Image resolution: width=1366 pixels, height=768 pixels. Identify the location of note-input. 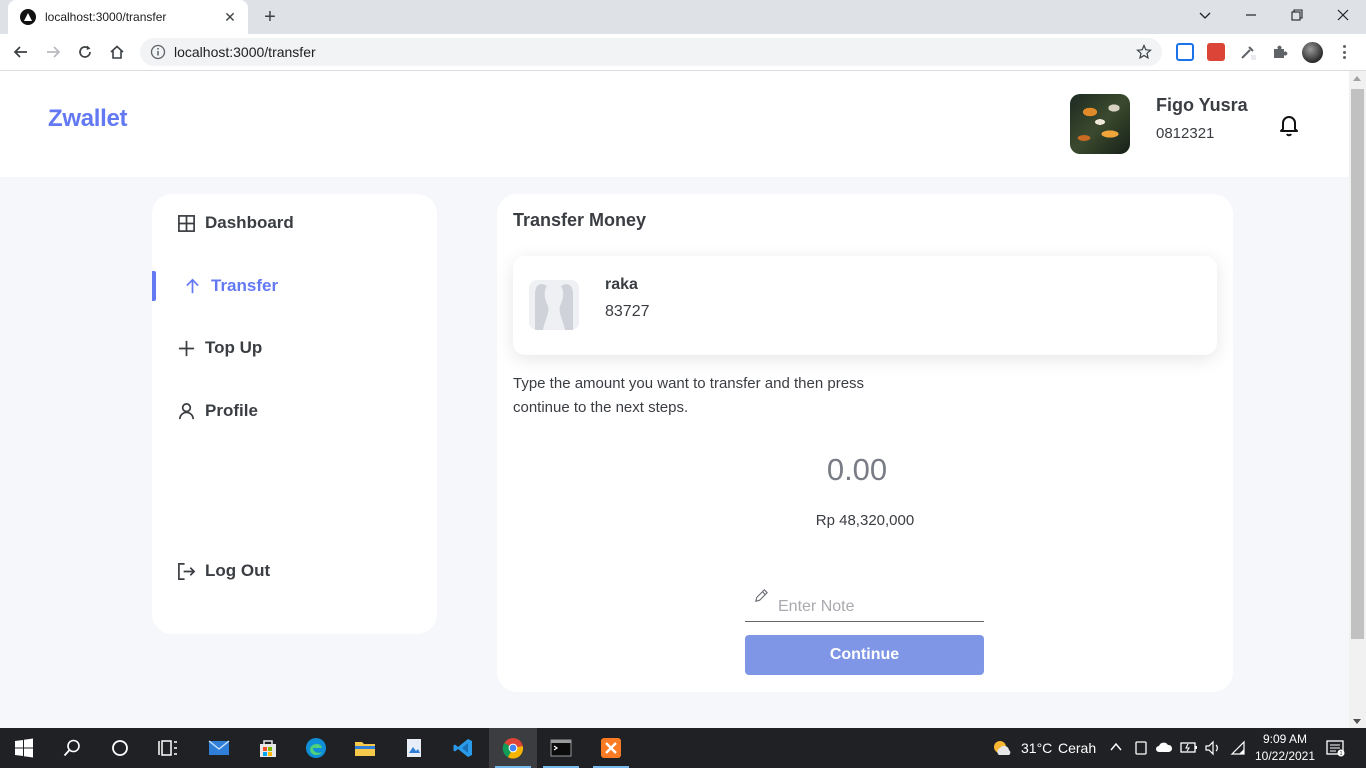
(873, 606).